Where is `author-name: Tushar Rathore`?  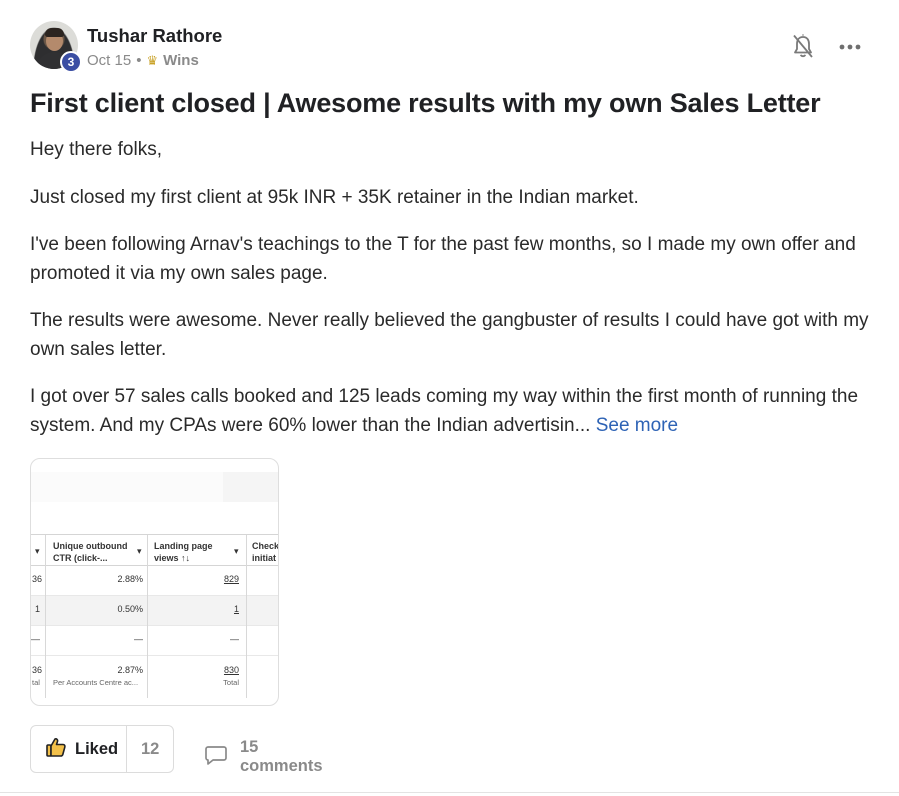
author-name: Tushar Rathore is located at coordinates (154, 36).